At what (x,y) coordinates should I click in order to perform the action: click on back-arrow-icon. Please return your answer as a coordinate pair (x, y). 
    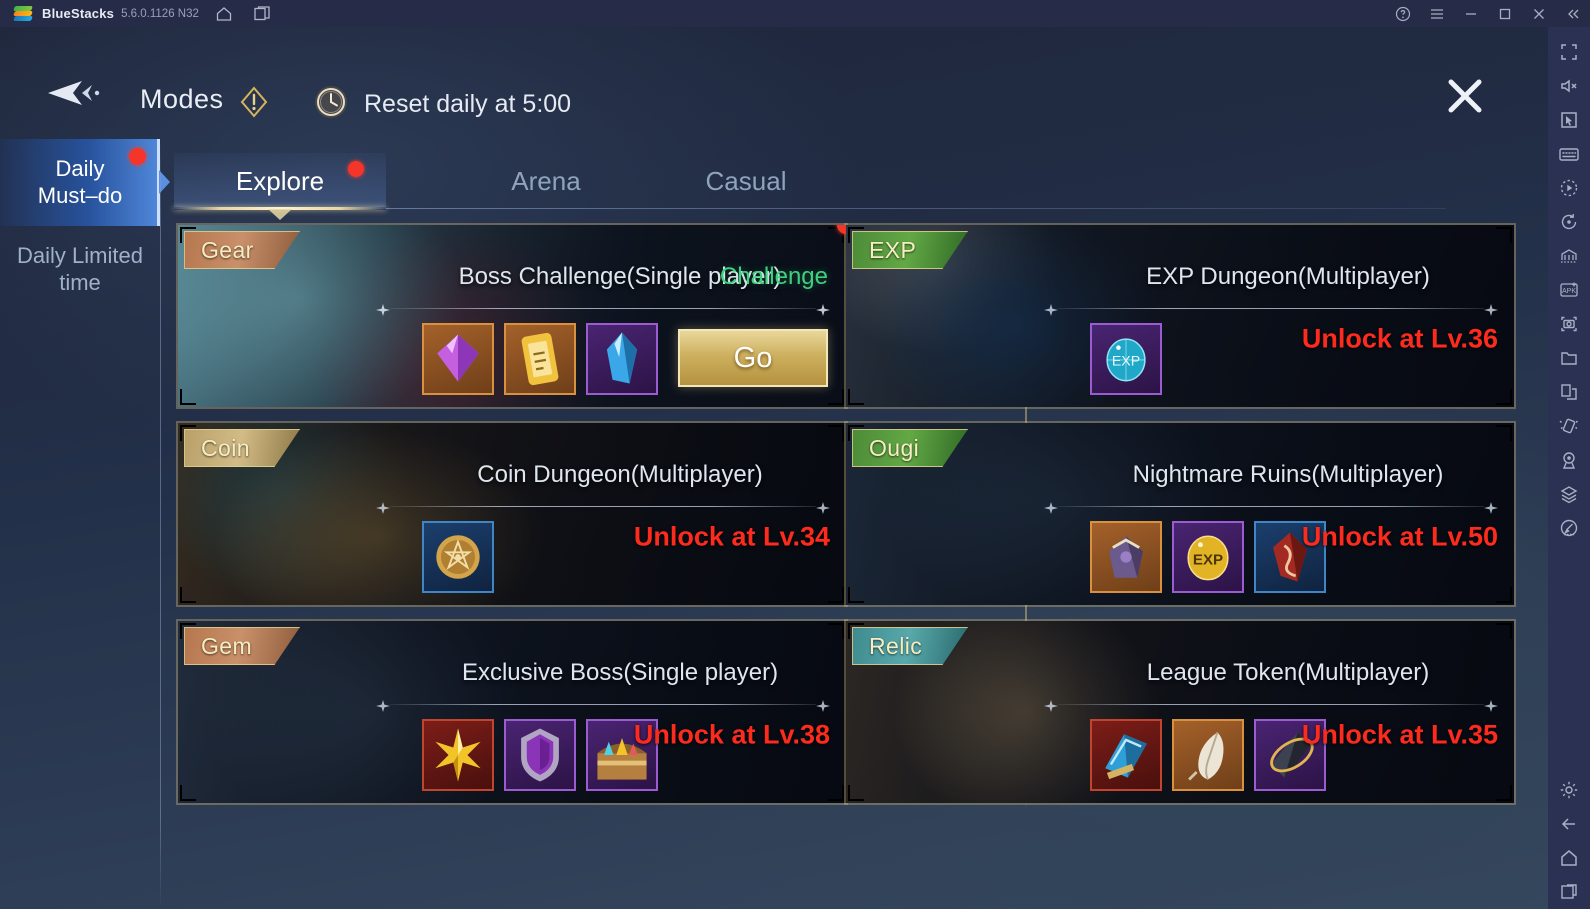
    Looking at the image, I should click on (71, 94).